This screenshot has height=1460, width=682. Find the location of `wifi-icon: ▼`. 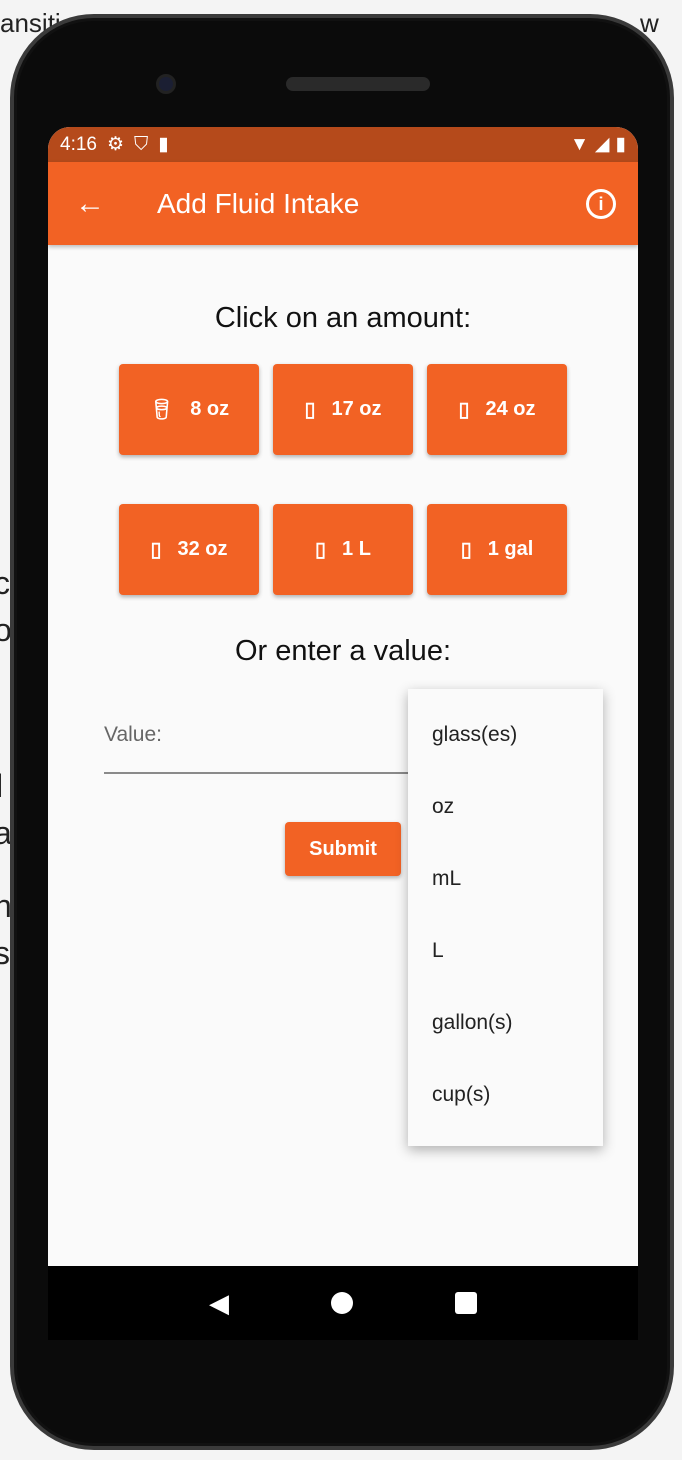

wifi-icon: ▼ is located at coordinates (579, 144).